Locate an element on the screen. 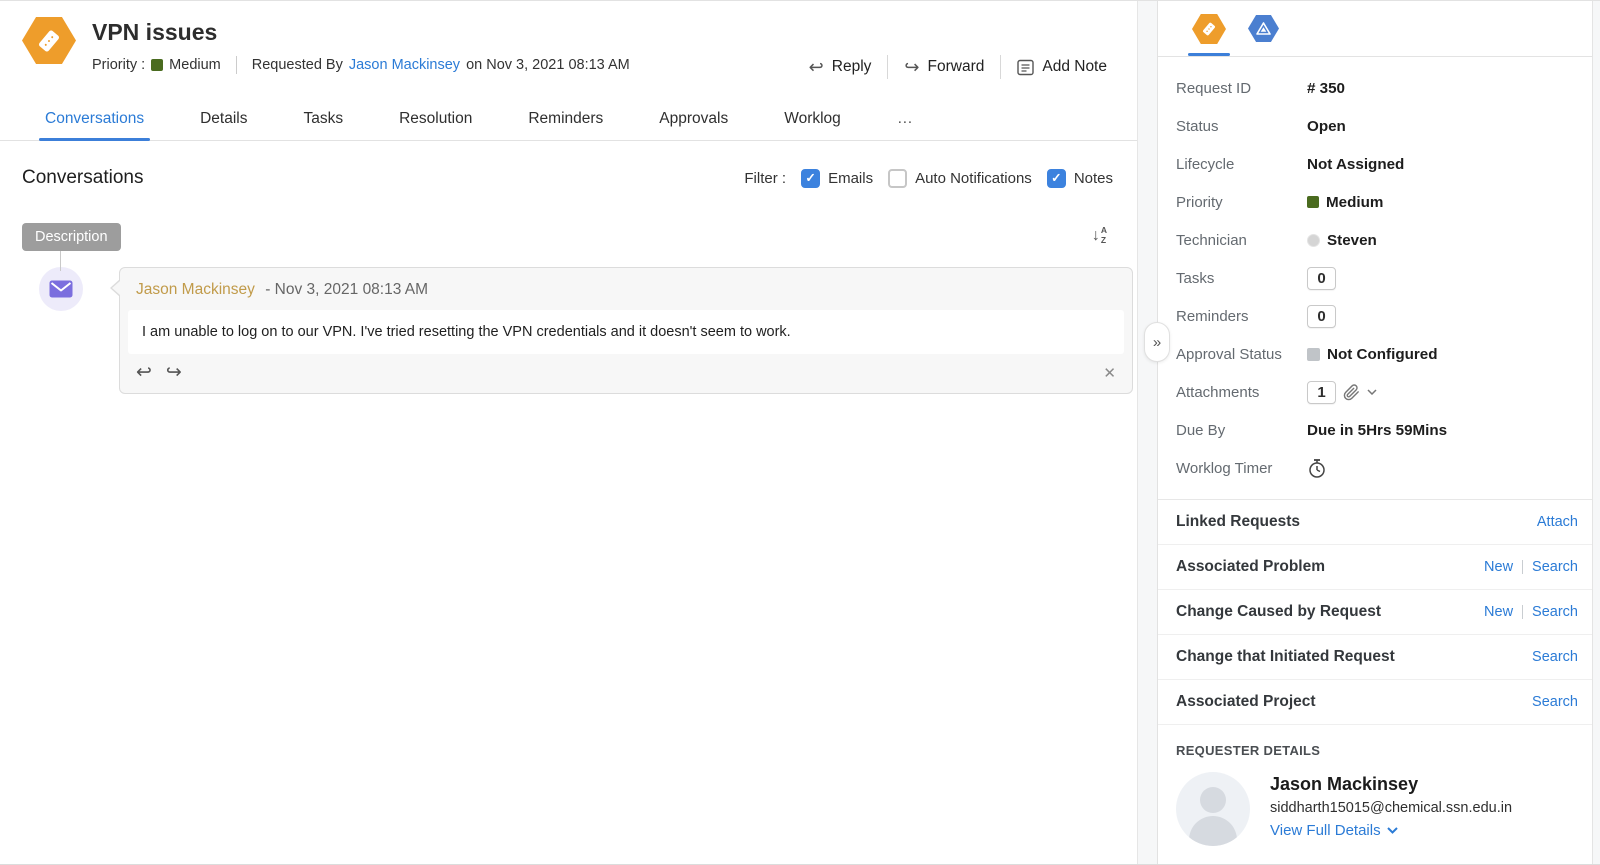  reply-button: ↩ Reply is located at coordinates (840, 67).